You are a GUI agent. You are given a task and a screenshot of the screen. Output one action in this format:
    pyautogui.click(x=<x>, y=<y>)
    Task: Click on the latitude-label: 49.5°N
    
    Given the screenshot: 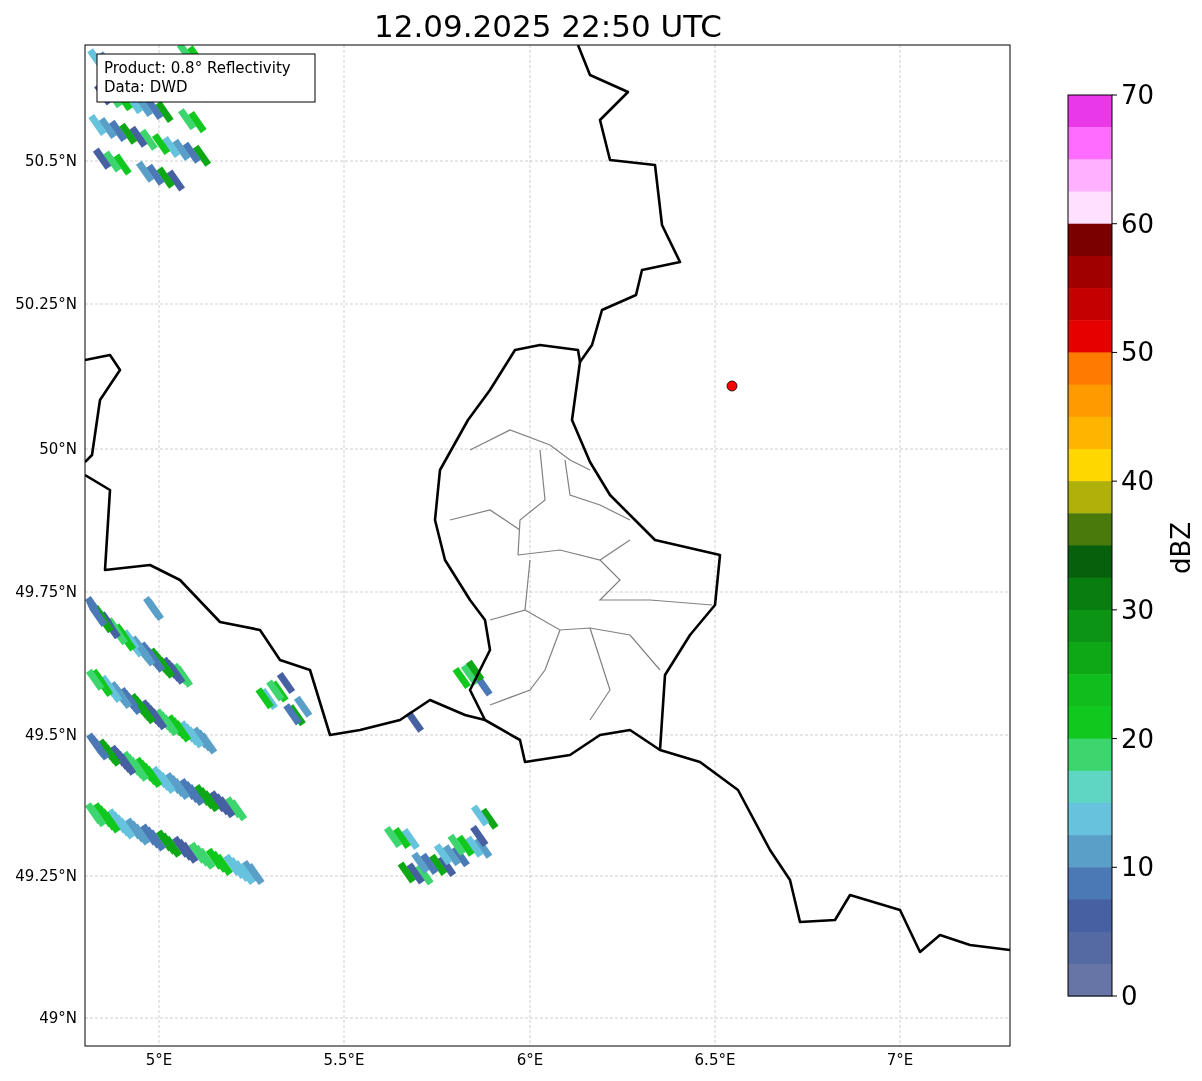 What is the action you would take?
    pyautogui.click(x=50, y=735)
    